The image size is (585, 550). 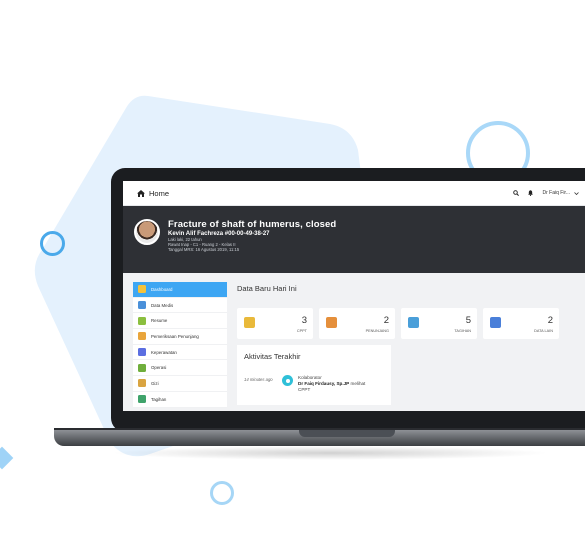 I want to click on sidebar-item-label: Resume, so click(x=159, y=321).